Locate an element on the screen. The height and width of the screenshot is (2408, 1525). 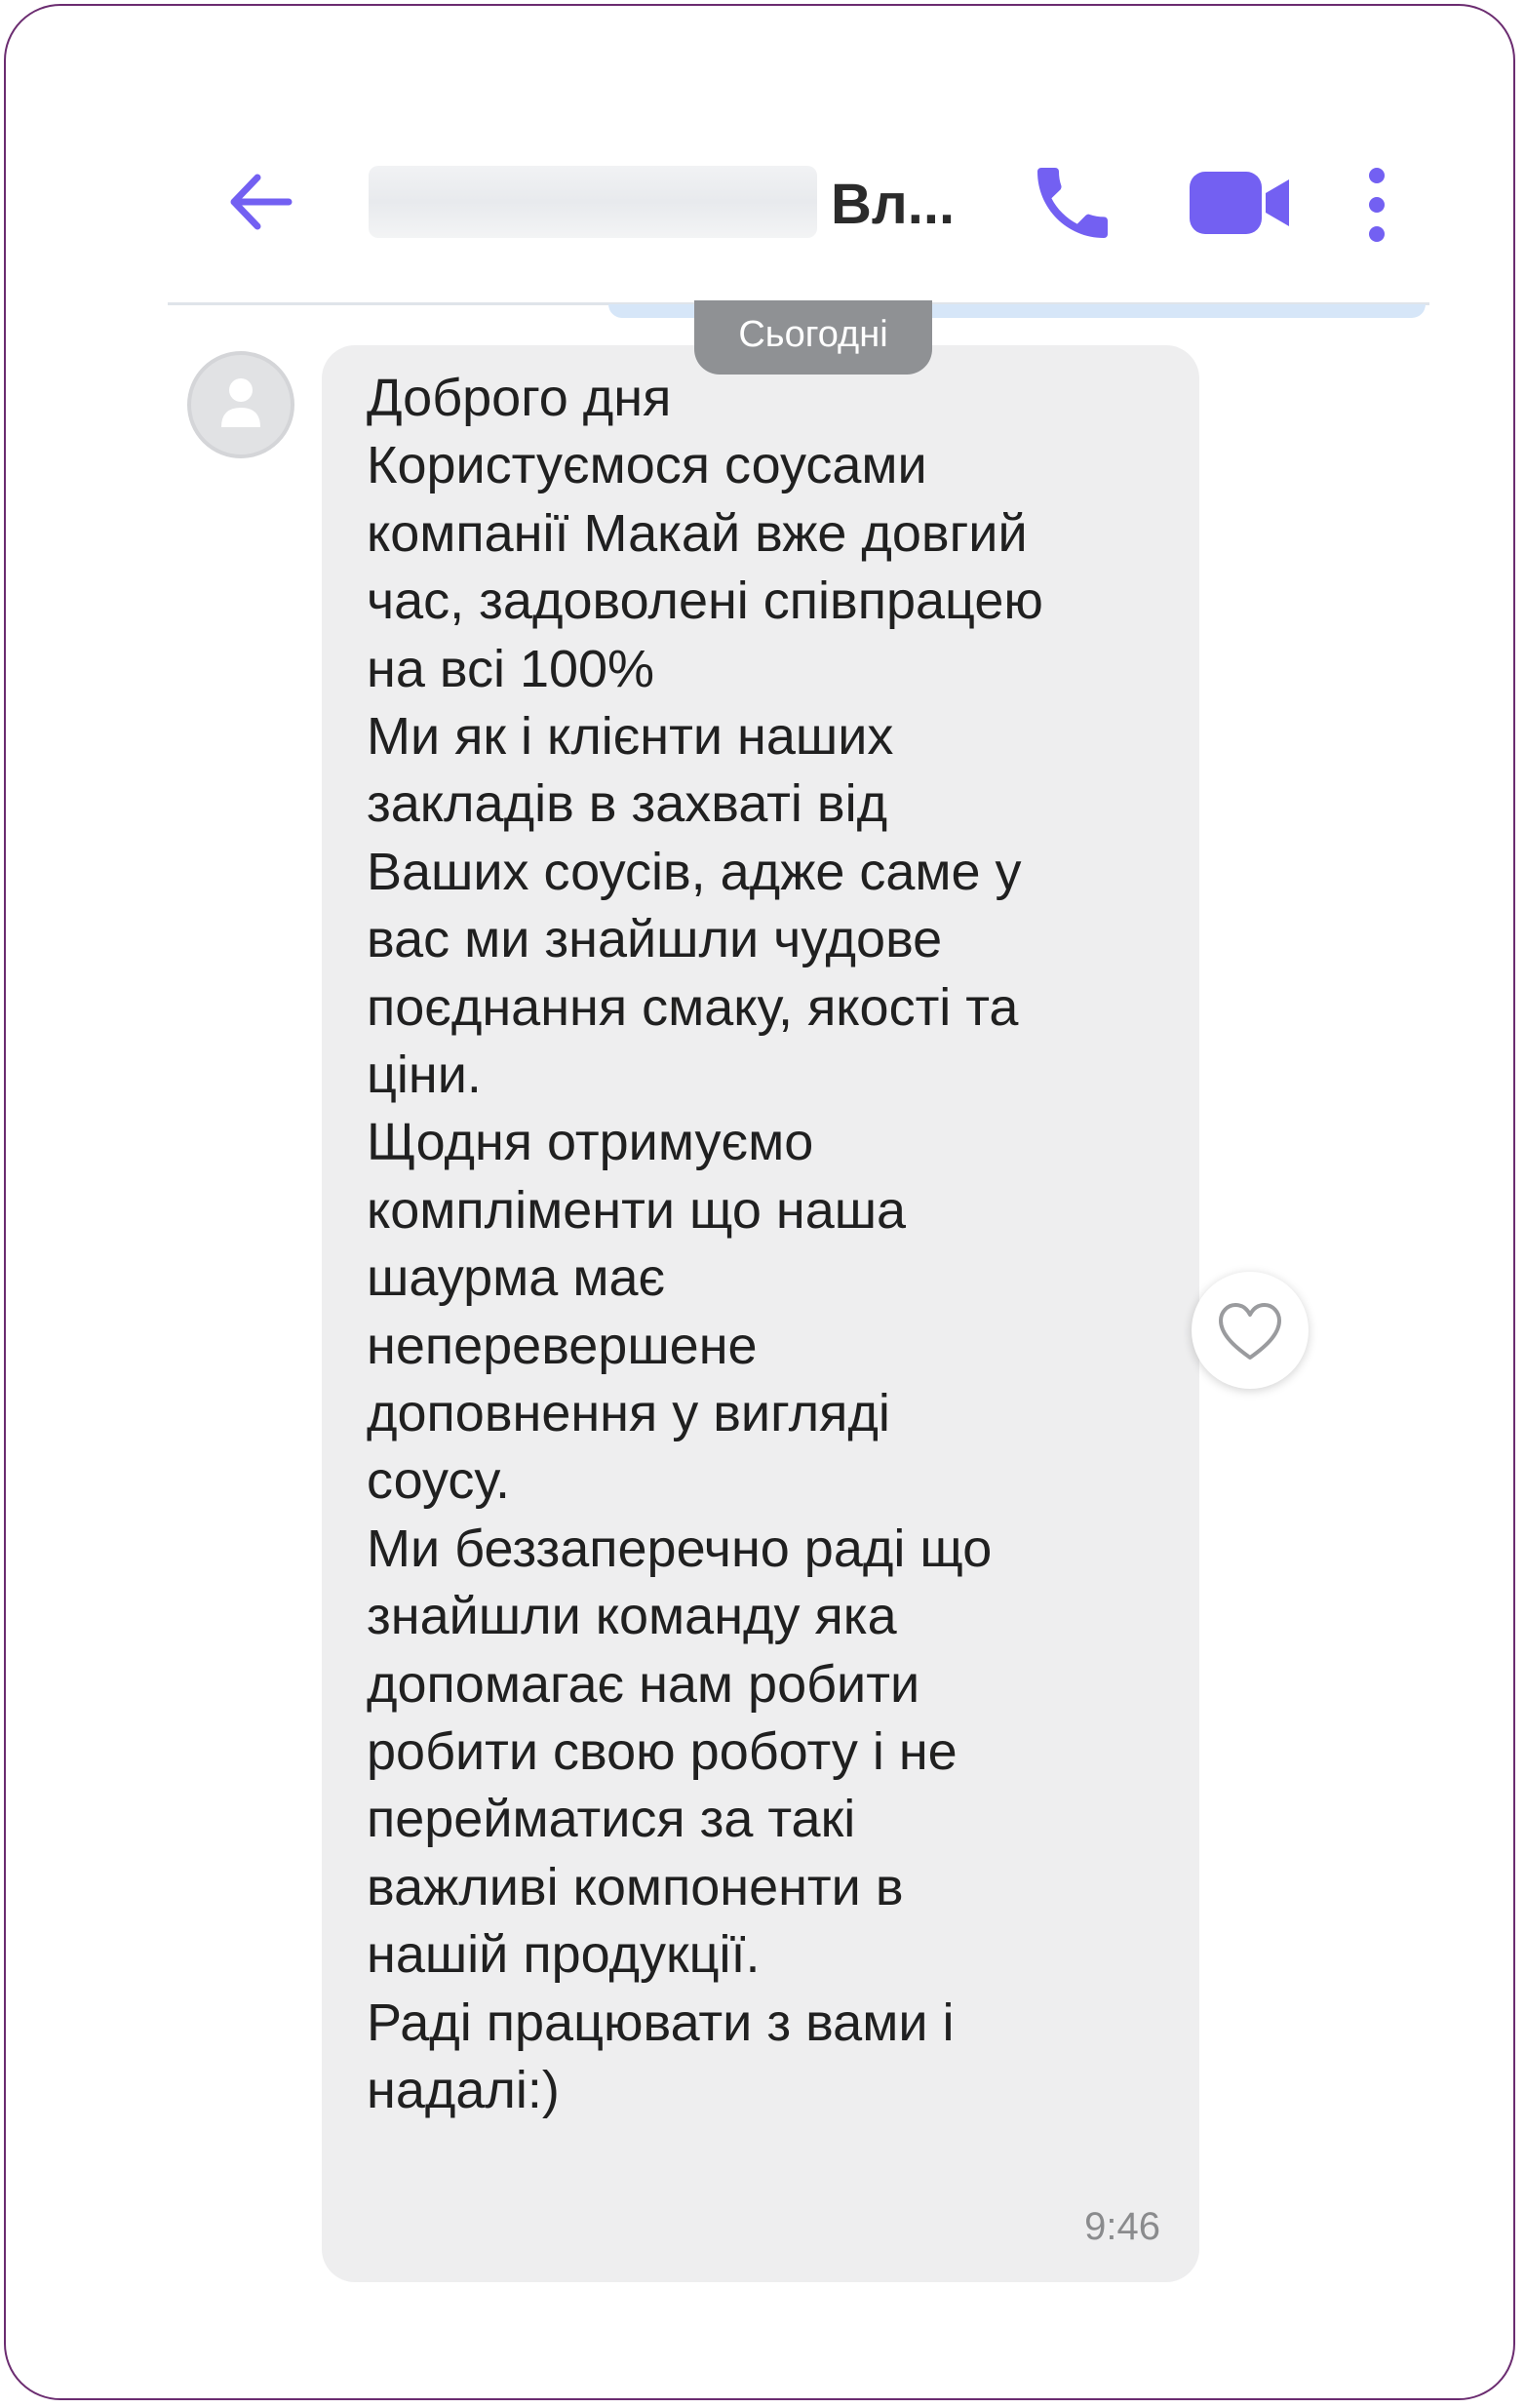
message-line: шаурма має is located at coordinates (516, 1278).